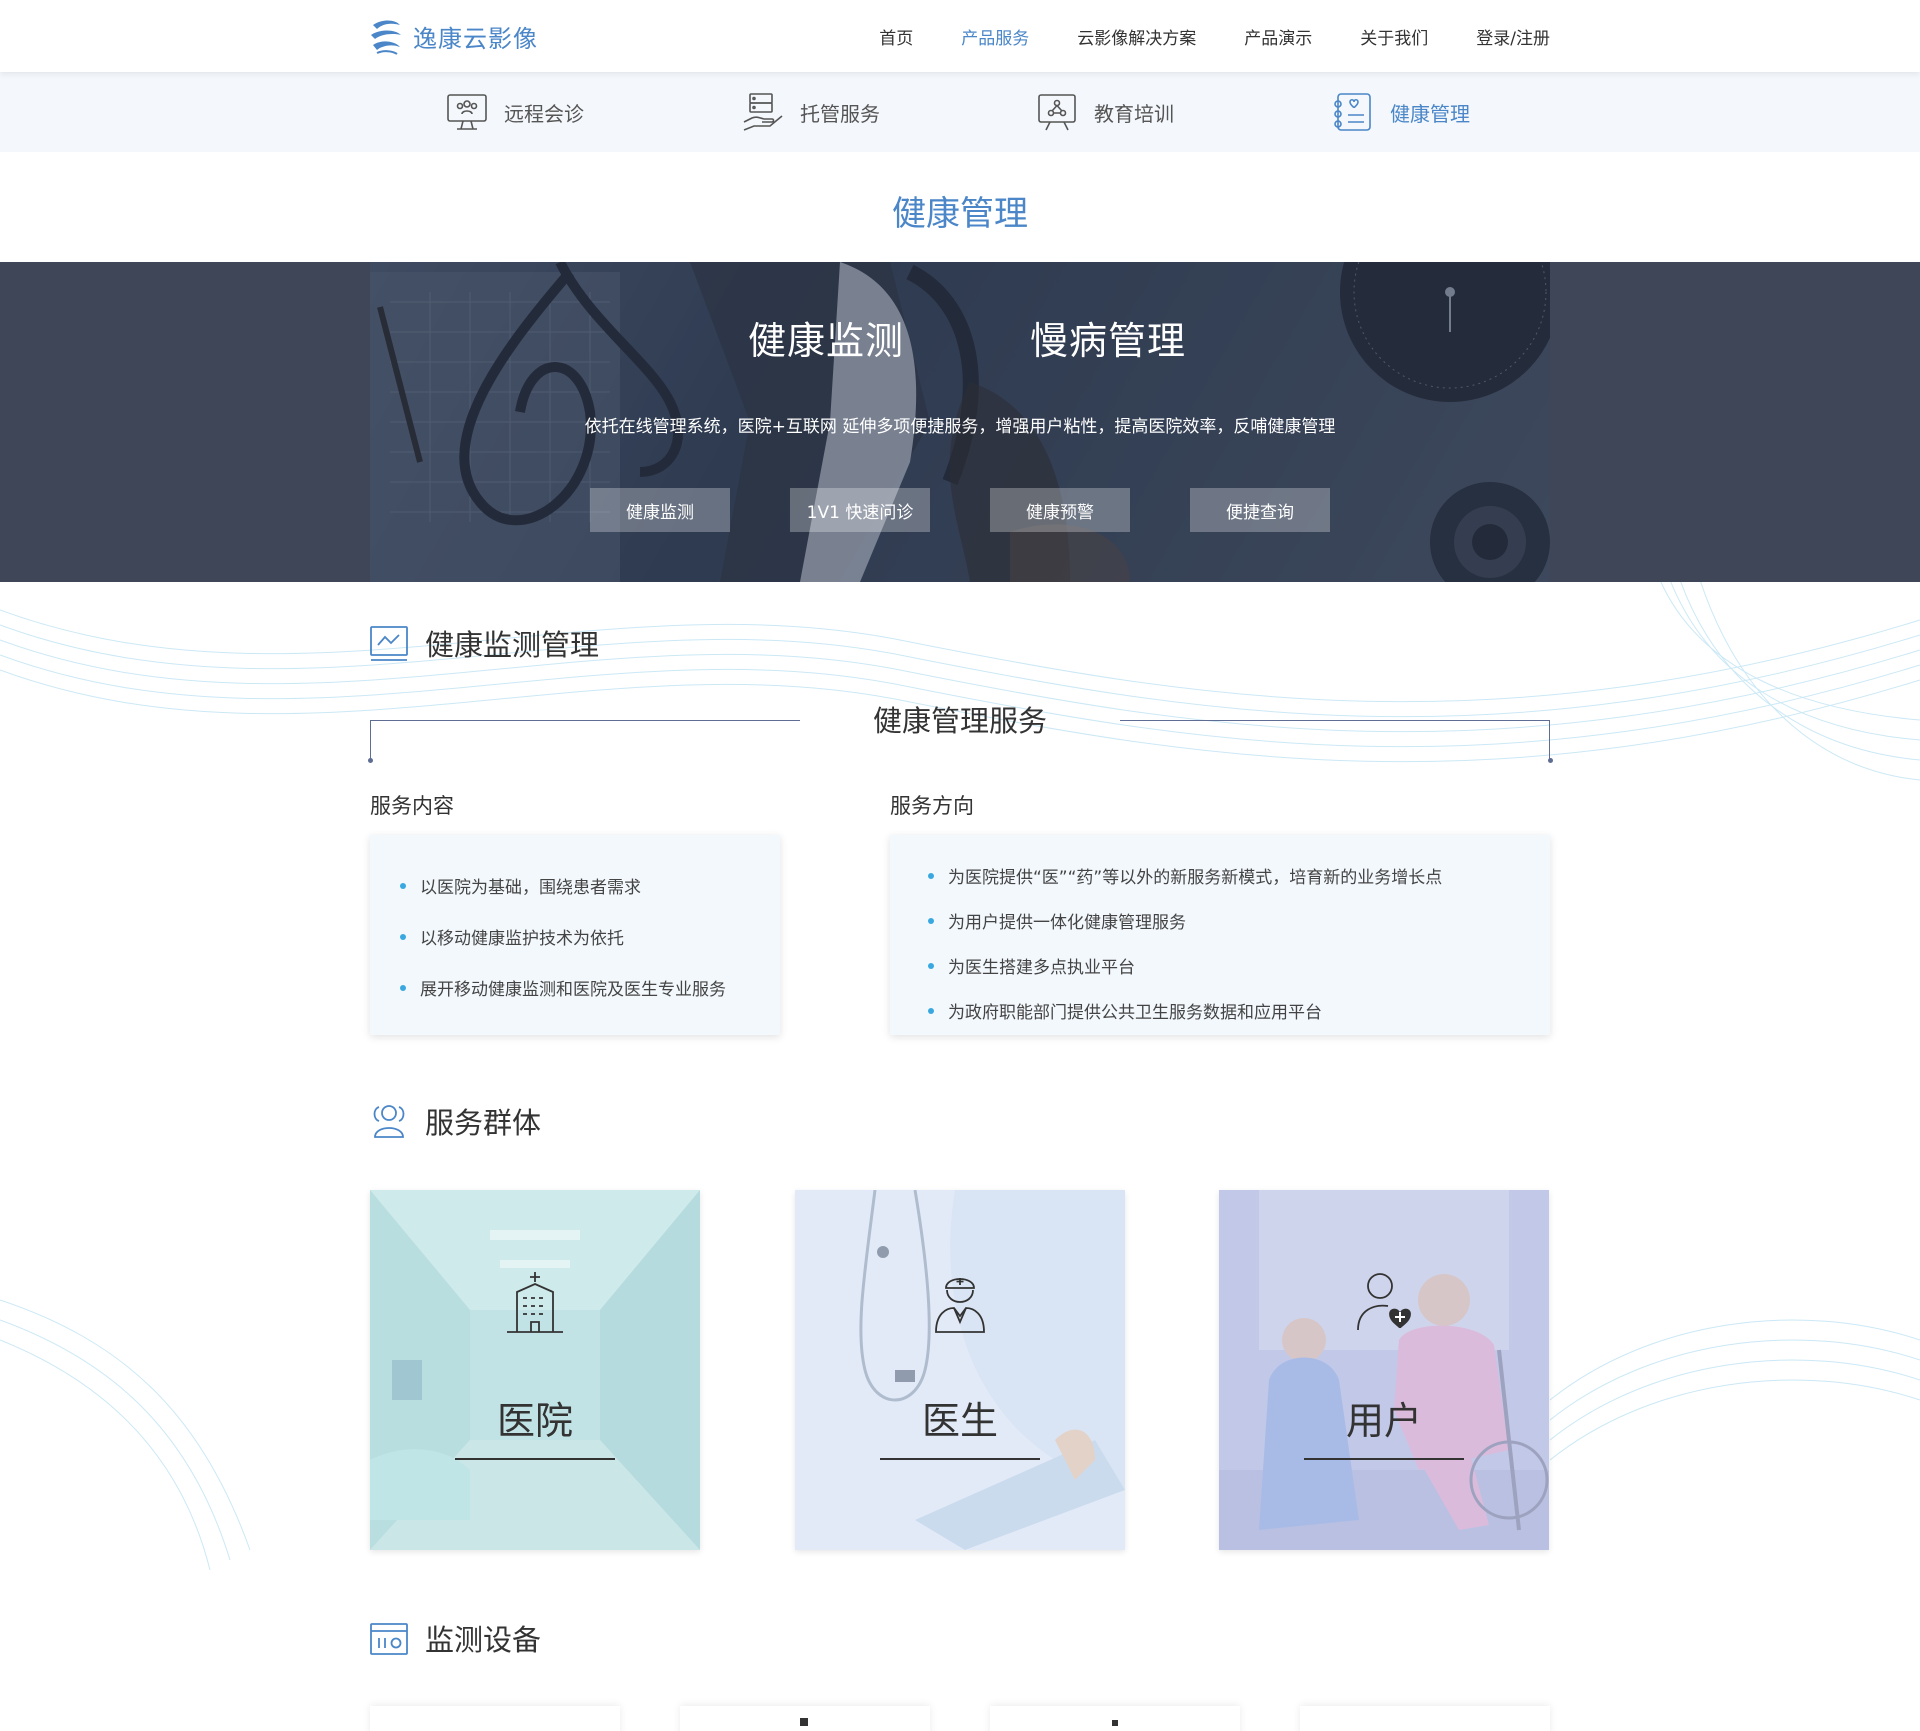 Image resolution: width=1920 pixels, height=1731 pixels. I want to click on section-heading-monitoring: 健康监测管理, so click(484, 643).